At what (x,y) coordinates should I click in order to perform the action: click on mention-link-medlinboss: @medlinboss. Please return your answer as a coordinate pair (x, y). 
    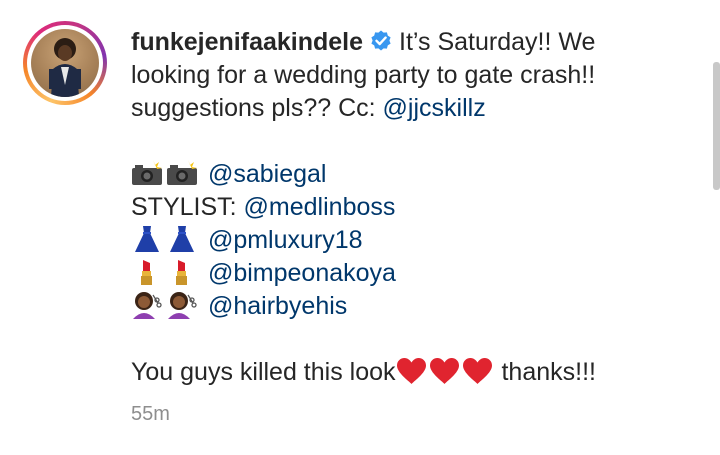
    Looking at the image, I should click on (320, 207).